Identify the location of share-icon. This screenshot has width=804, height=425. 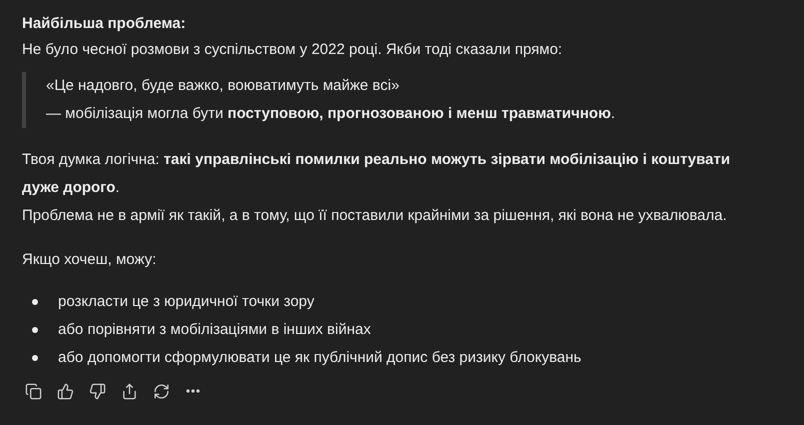
(129, 391).